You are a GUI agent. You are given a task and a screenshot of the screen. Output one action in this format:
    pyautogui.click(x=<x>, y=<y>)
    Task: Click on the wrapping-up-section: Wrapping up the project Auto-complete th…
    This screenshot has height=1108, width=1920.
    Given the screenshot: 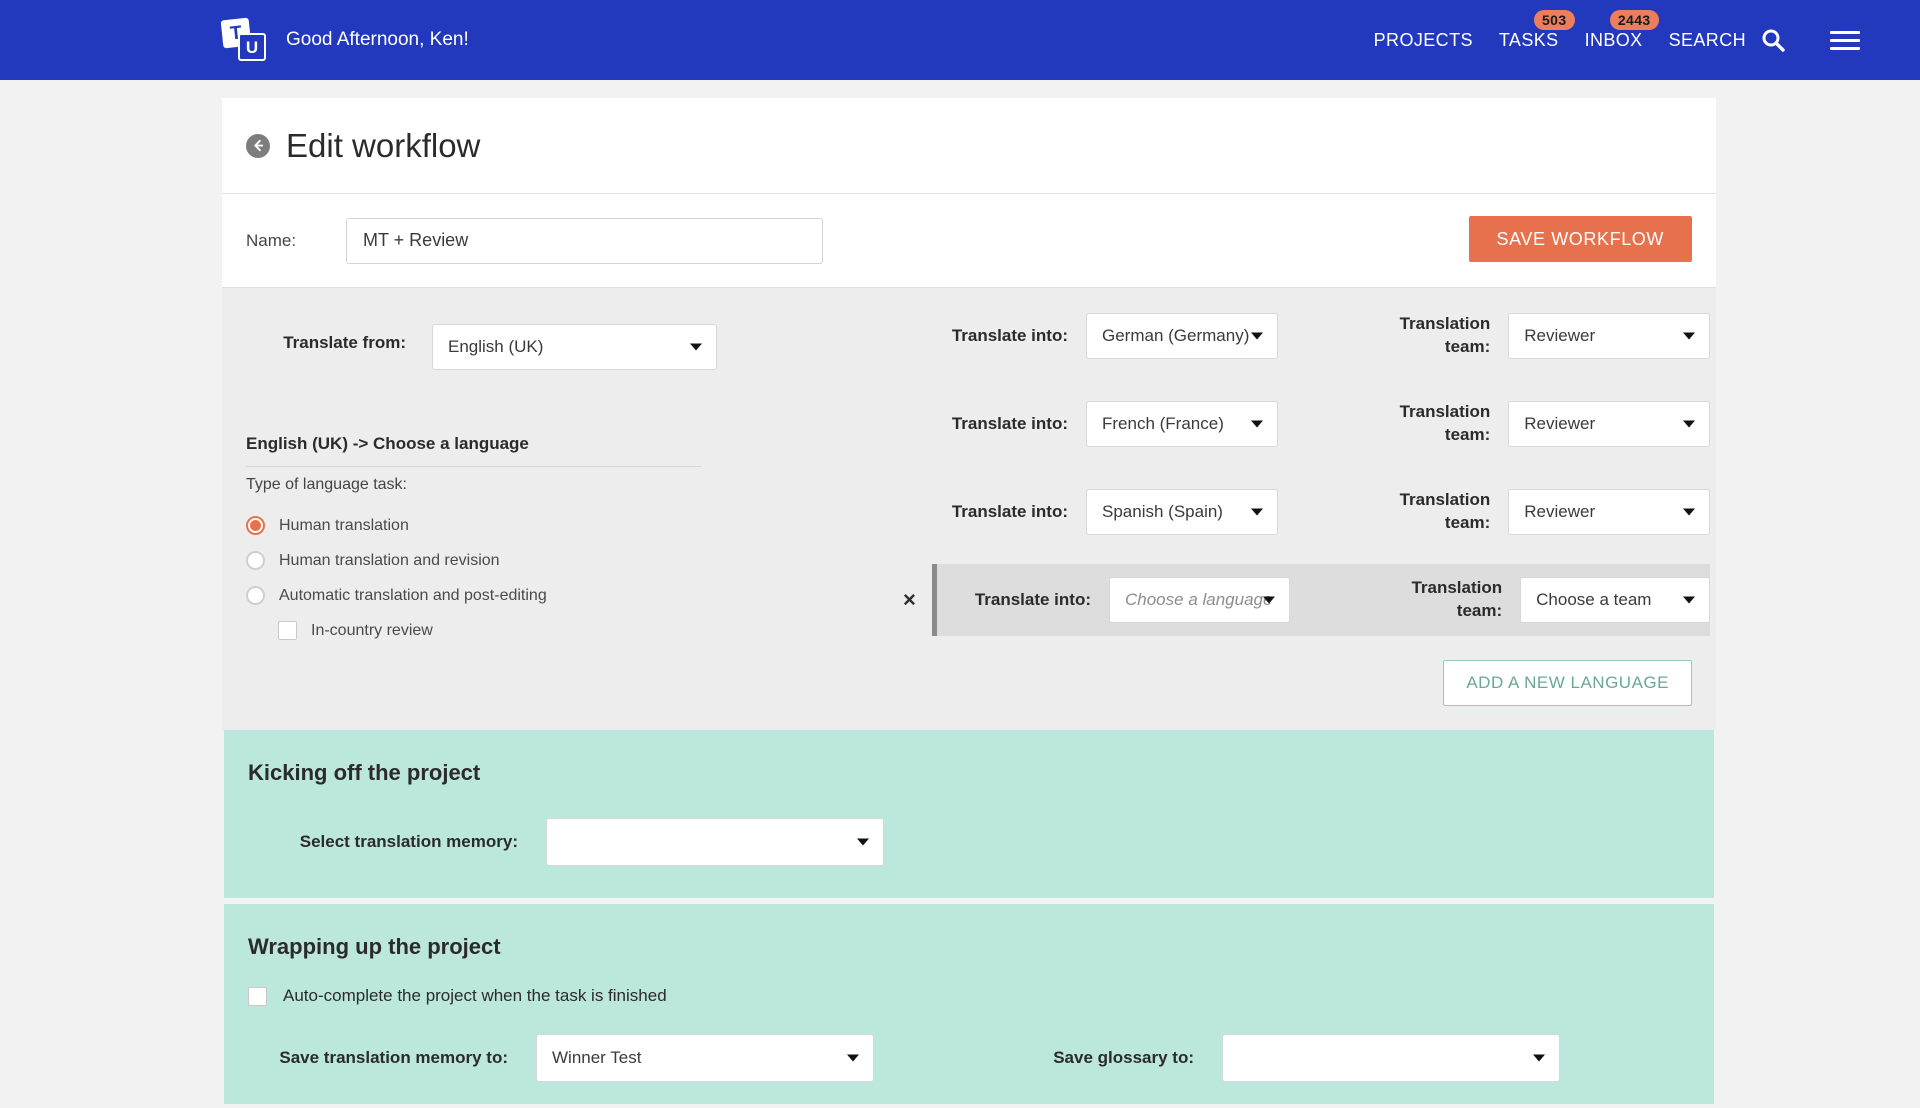 What is the action you would take?
    pyautogui.click(x=969, y=1004)
    